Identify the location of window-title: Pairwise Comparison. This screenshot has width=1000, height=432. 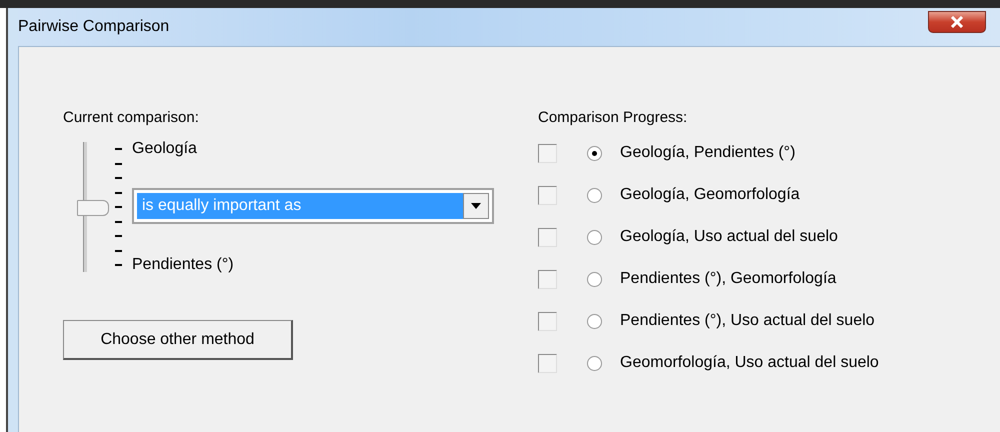
(94, 27).